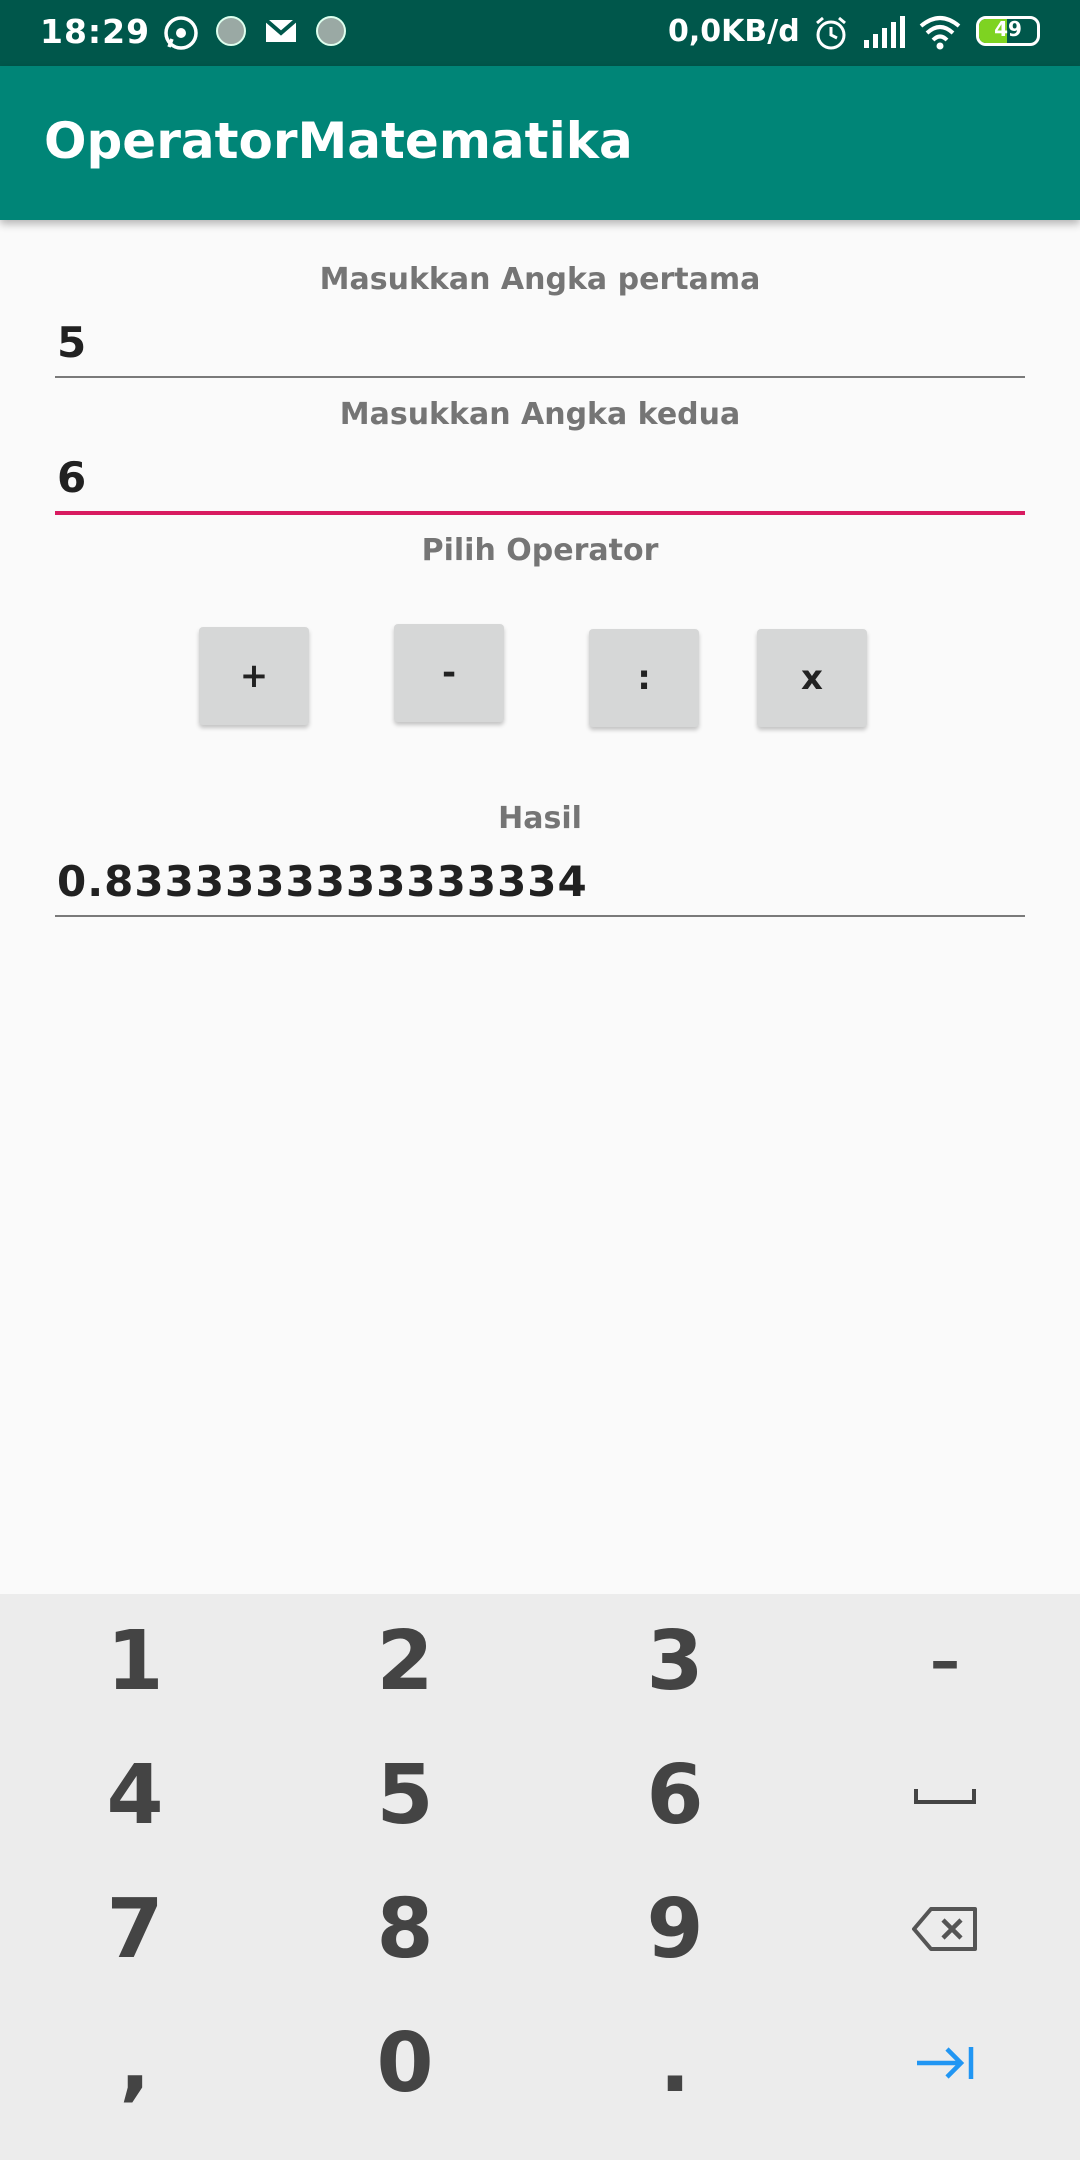 Image resolution: width=1080 pixels, height=2160 pixels. Describe the element at coordinates (135, 1795) in the screenshot. I see `key-4: 4` at that location.